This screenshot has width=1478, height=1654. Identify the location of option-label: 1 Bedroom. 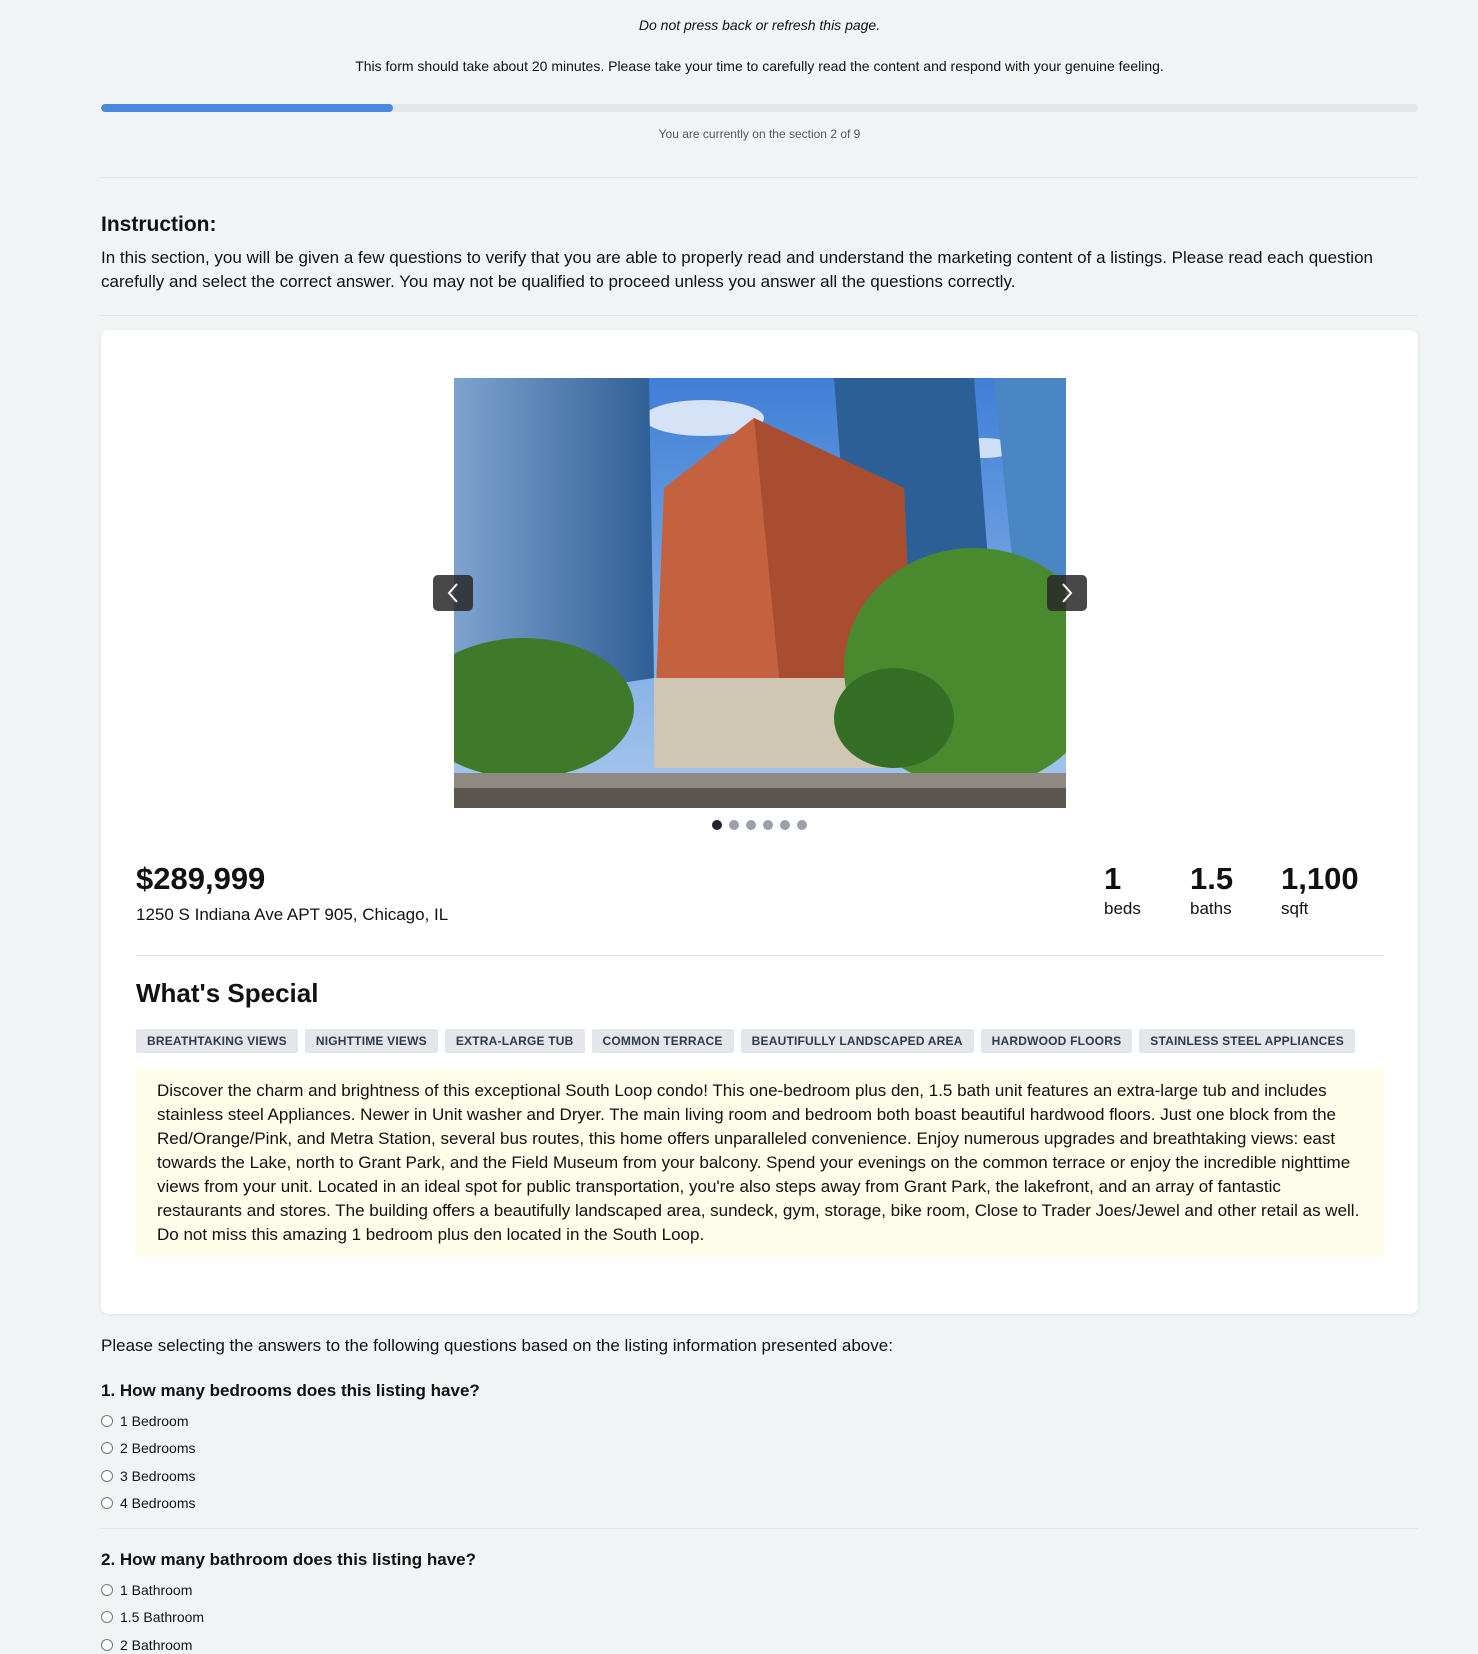
(154, 1421).